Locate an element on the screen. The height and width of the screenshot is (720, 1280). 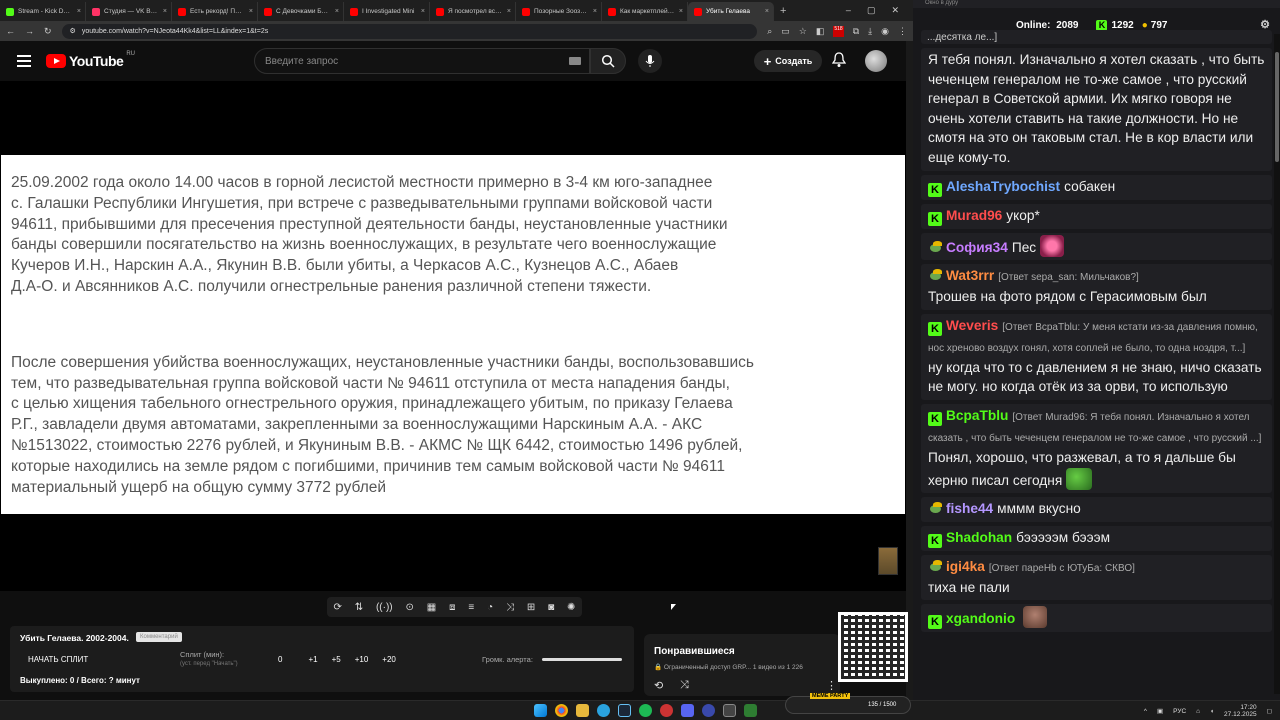
language-indicator: РУС is located at coordinates (1179, 711).